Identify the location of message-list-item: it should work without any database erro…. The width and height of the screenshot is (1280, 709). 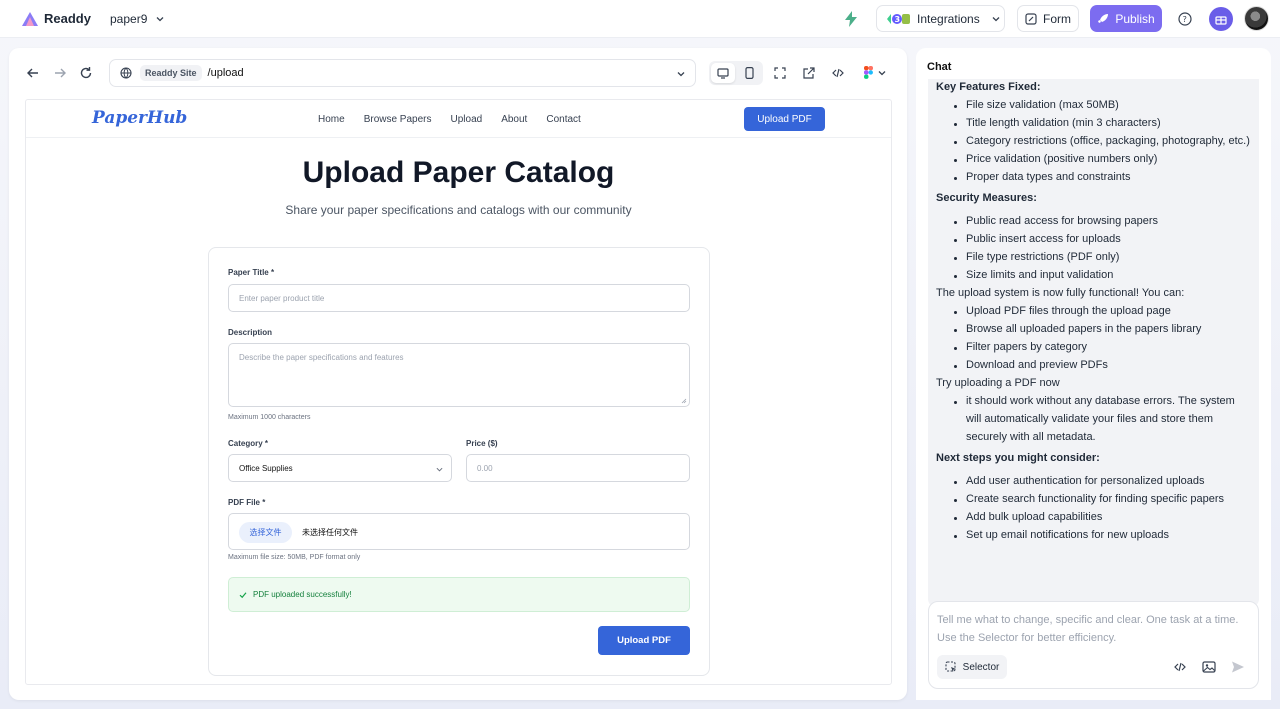
(1100, 401).